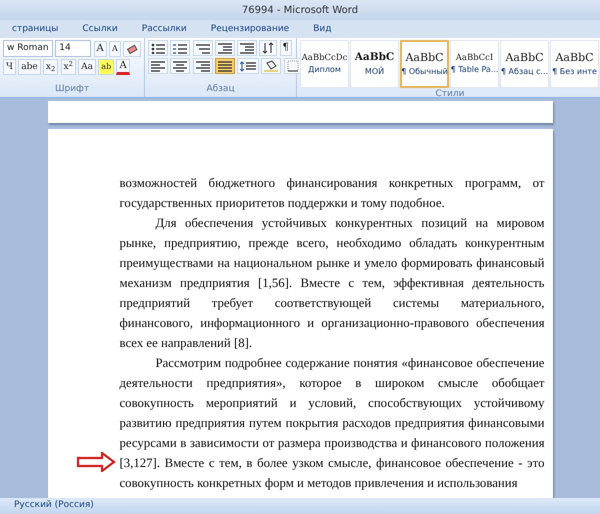 The image size is (600, 514). I want to click on format-button: abe, so click(29, 67).